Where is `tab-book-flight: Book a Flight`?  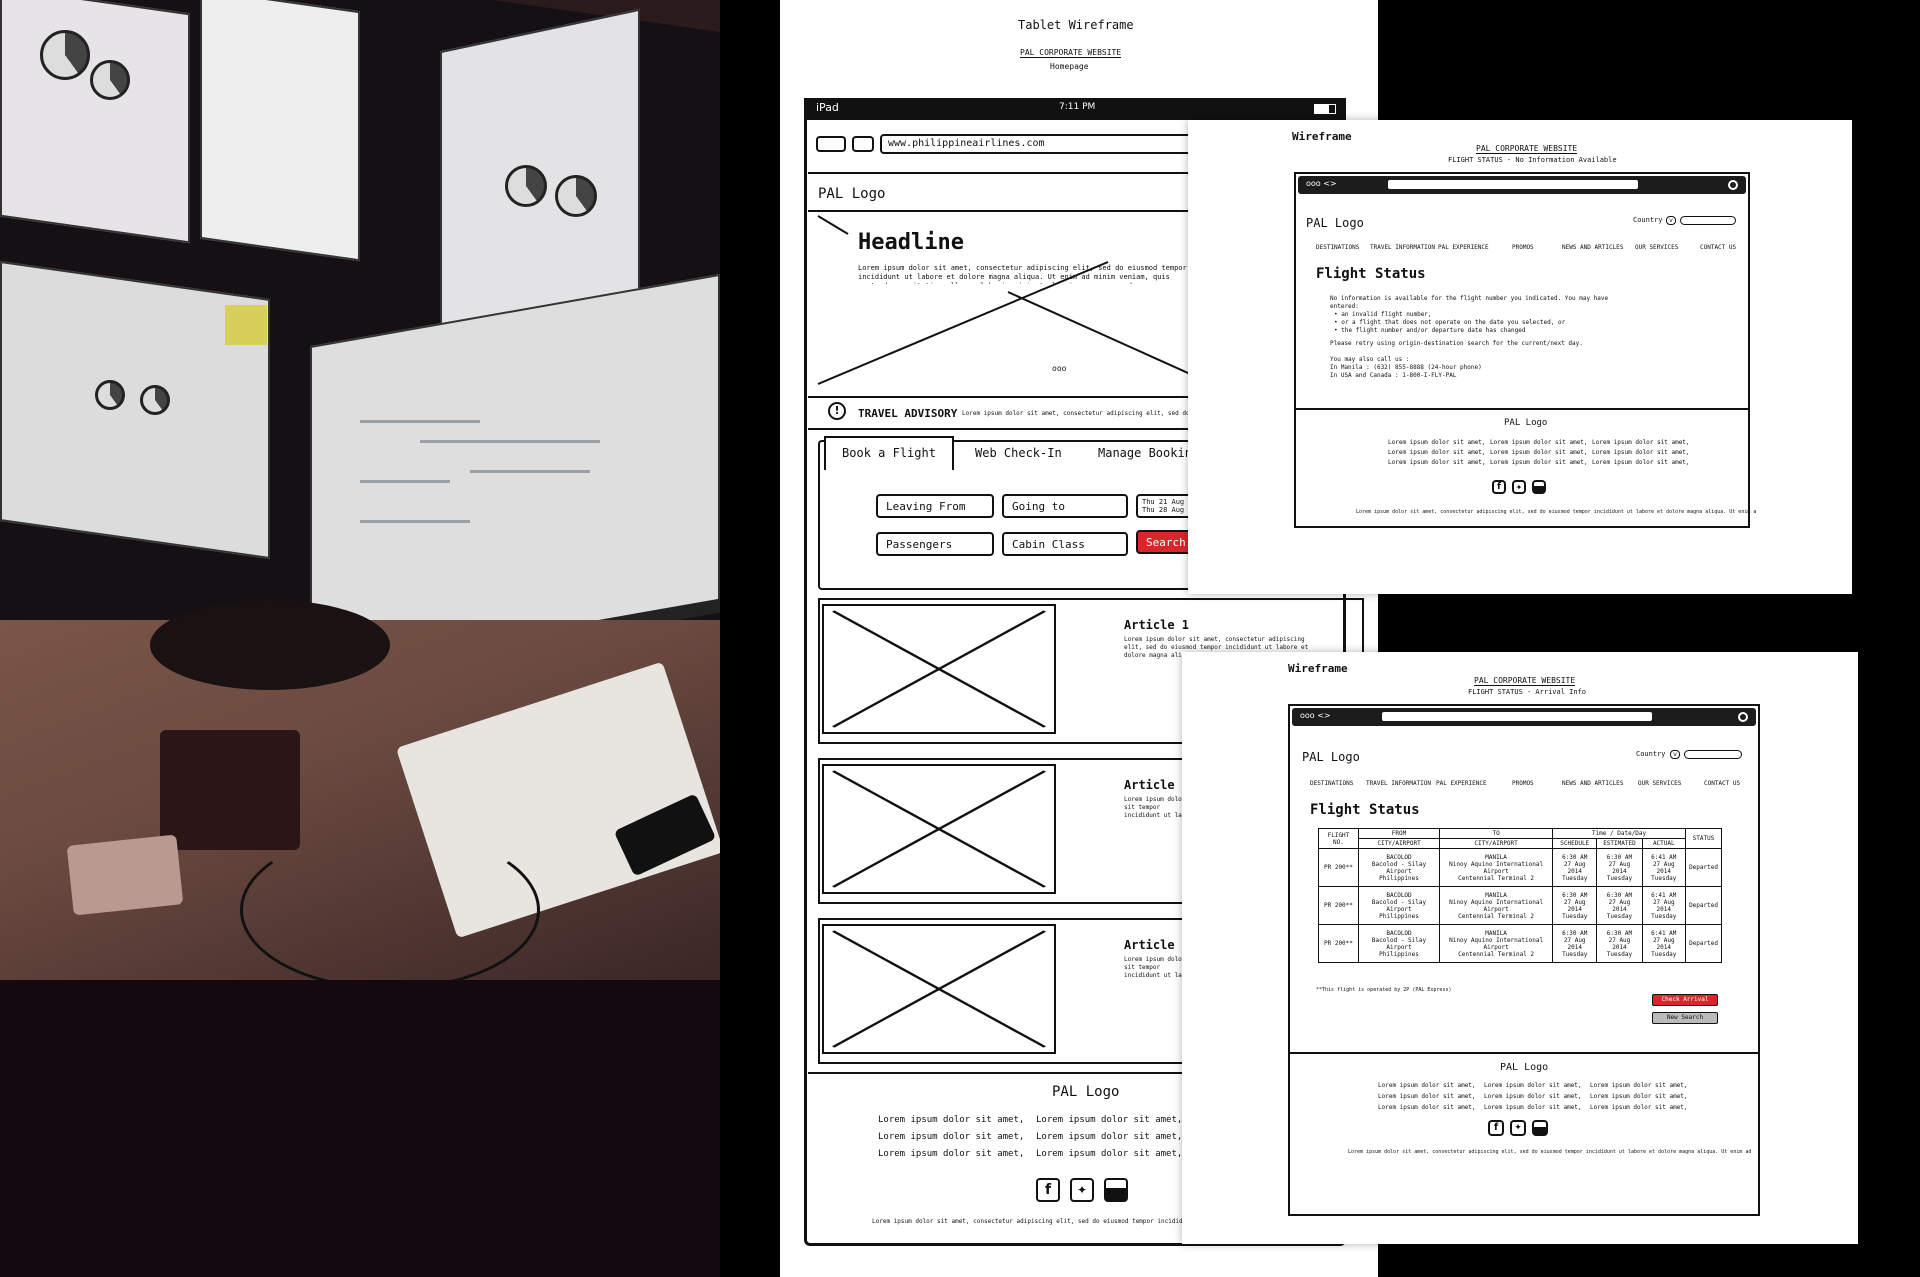 tab-book-flight: Book a Flight is located at coordinates (889, 453).